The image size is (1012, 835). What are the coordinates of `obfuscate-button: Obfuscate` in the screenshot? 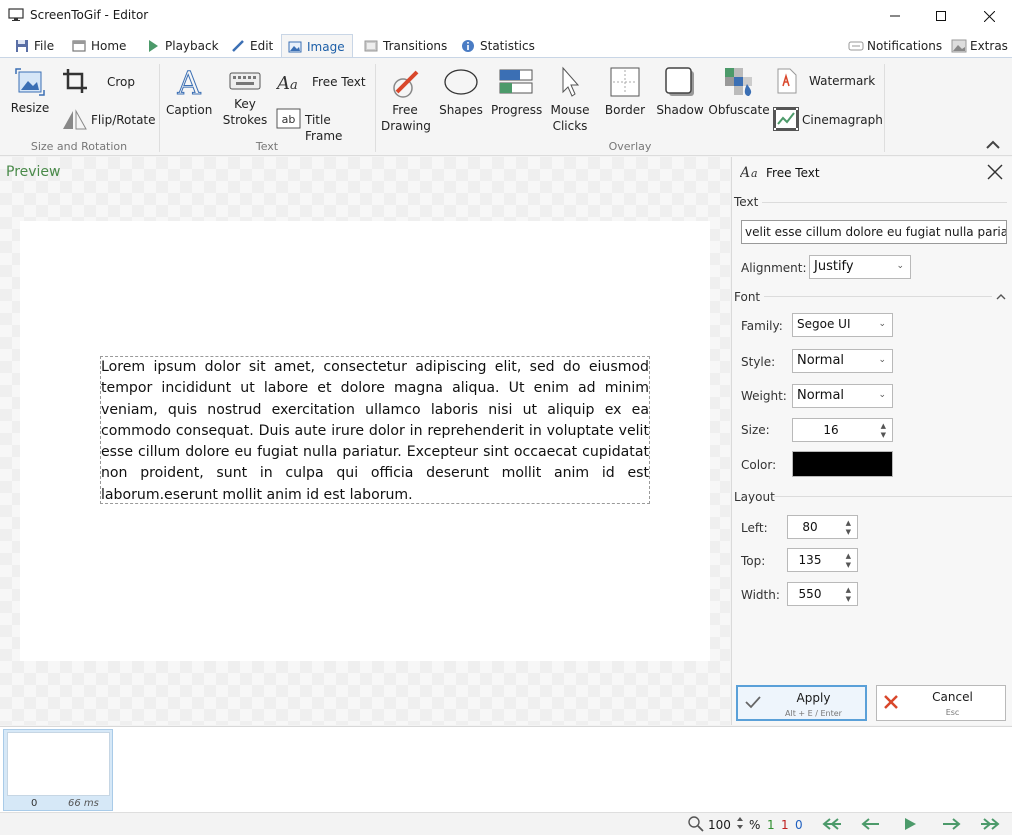 It's located at (739, 92).